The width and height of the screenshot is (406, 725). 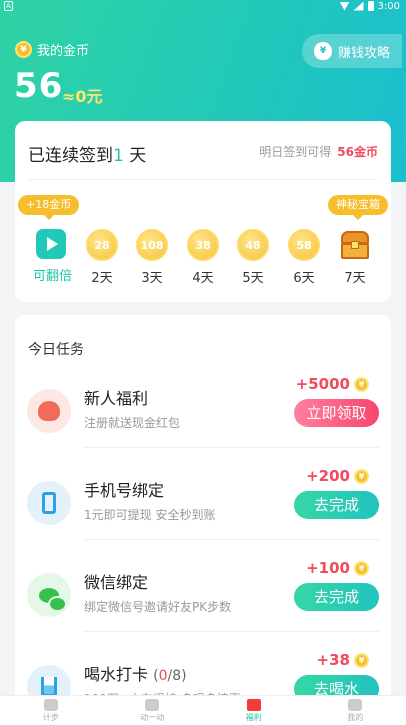 I want to click on checkin-day-1: 可翻倍, so click(x=53, y=256).